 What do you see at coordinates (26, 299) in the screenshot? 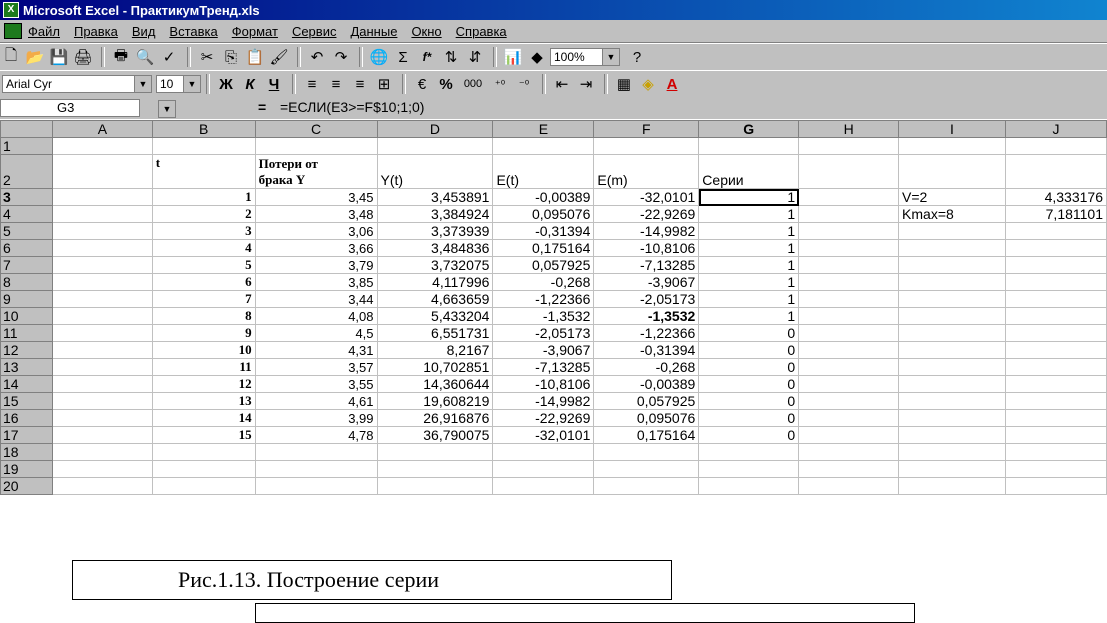
I see `row-header: 9` at bounding box center [26, 299].